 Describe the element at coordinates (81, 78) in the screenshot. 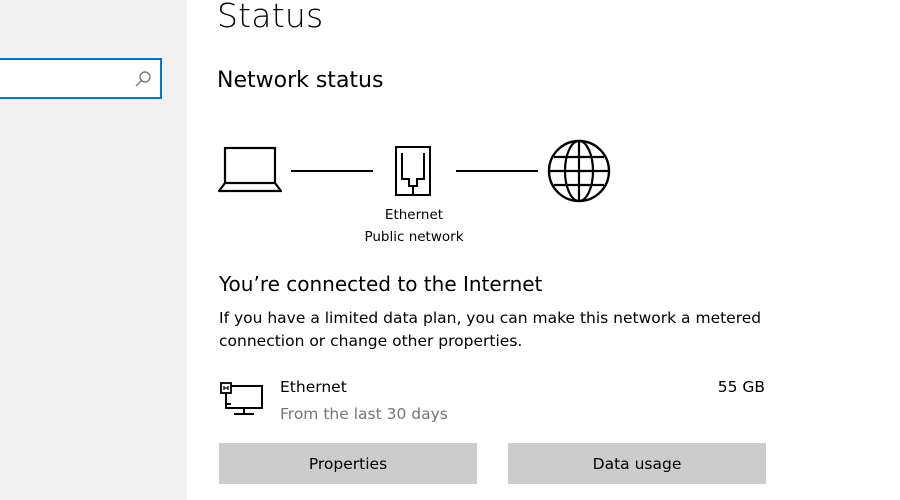

I see `search-input` at that location.